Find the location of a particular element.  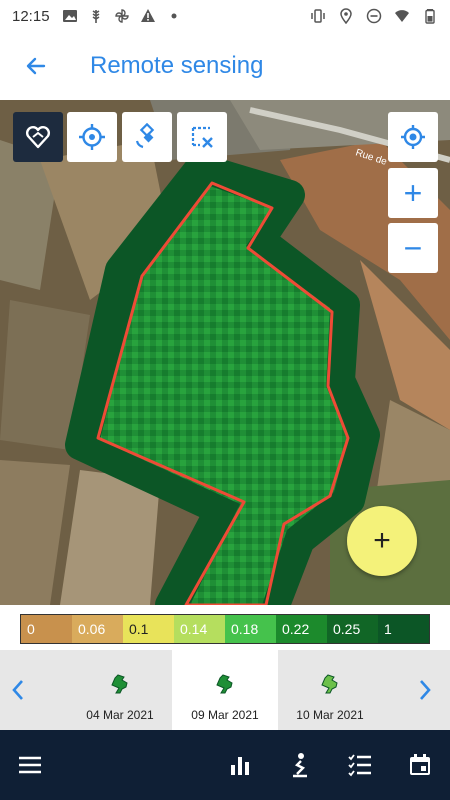

heart-field-icon is located at coordinates (38, 137).